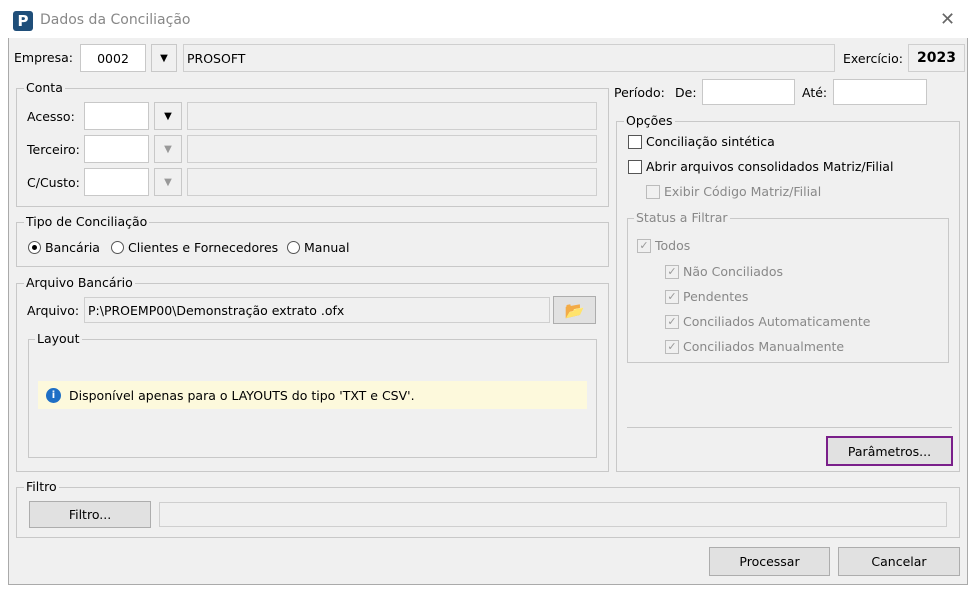 The width and height of the screenshot is (975, 593). What do you see at coordinates (936, 58) in the screenshot?
I see `exercicio-field: 2023` at bounding box center [936, 58].